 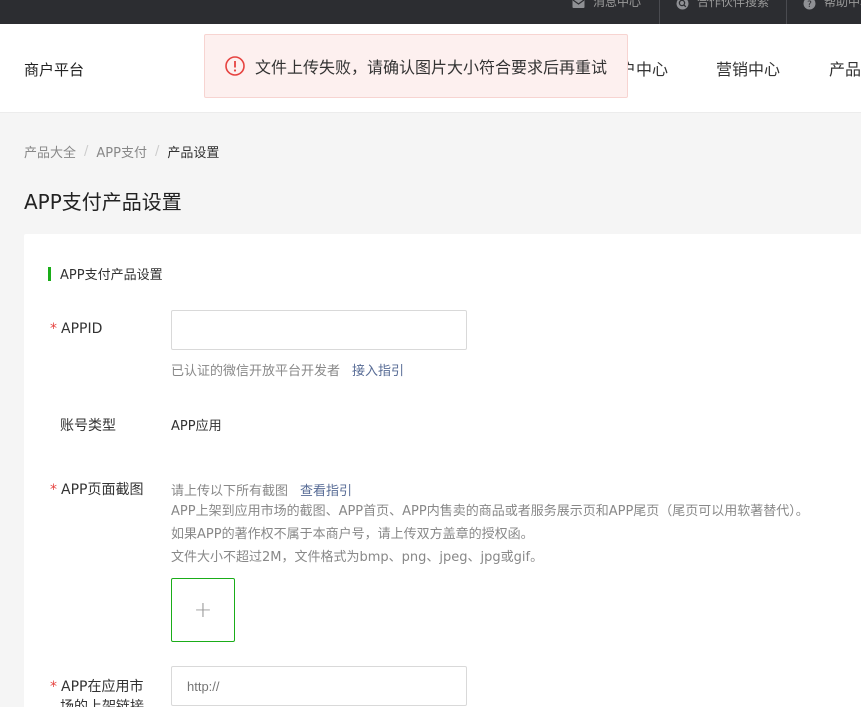 I want to click on screenshots-label-text: APP页面截图, so click(x=102, y=490).